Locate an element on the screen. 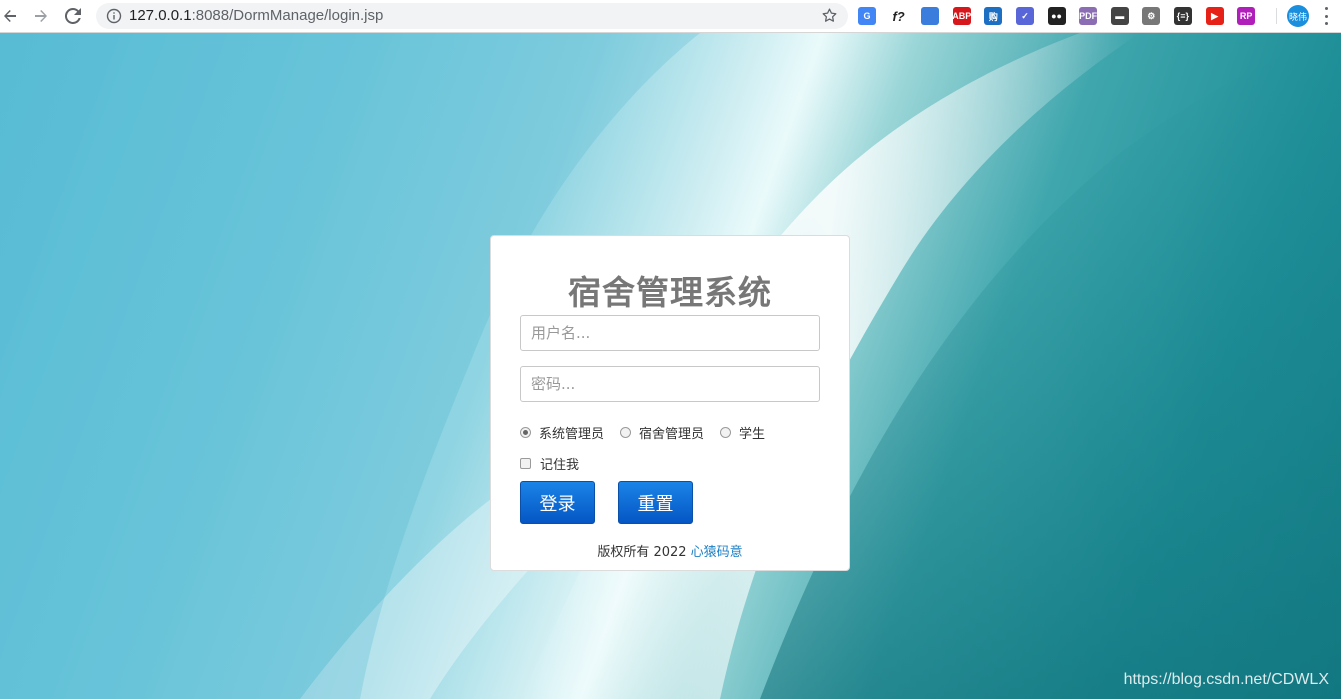  reload-icon is located at coordinates (73, 16).